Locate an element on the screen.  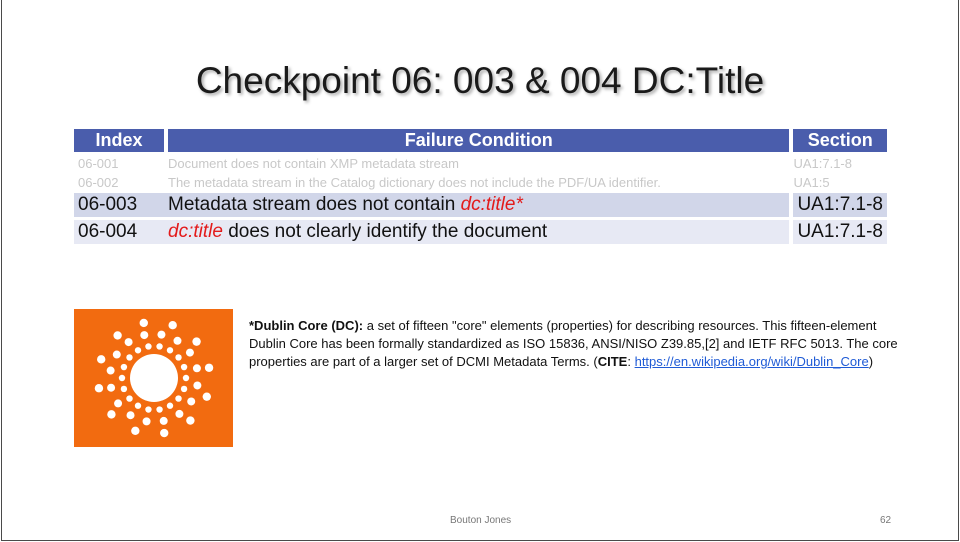
row-index: 06-003 is located at coordinates (119, 205).